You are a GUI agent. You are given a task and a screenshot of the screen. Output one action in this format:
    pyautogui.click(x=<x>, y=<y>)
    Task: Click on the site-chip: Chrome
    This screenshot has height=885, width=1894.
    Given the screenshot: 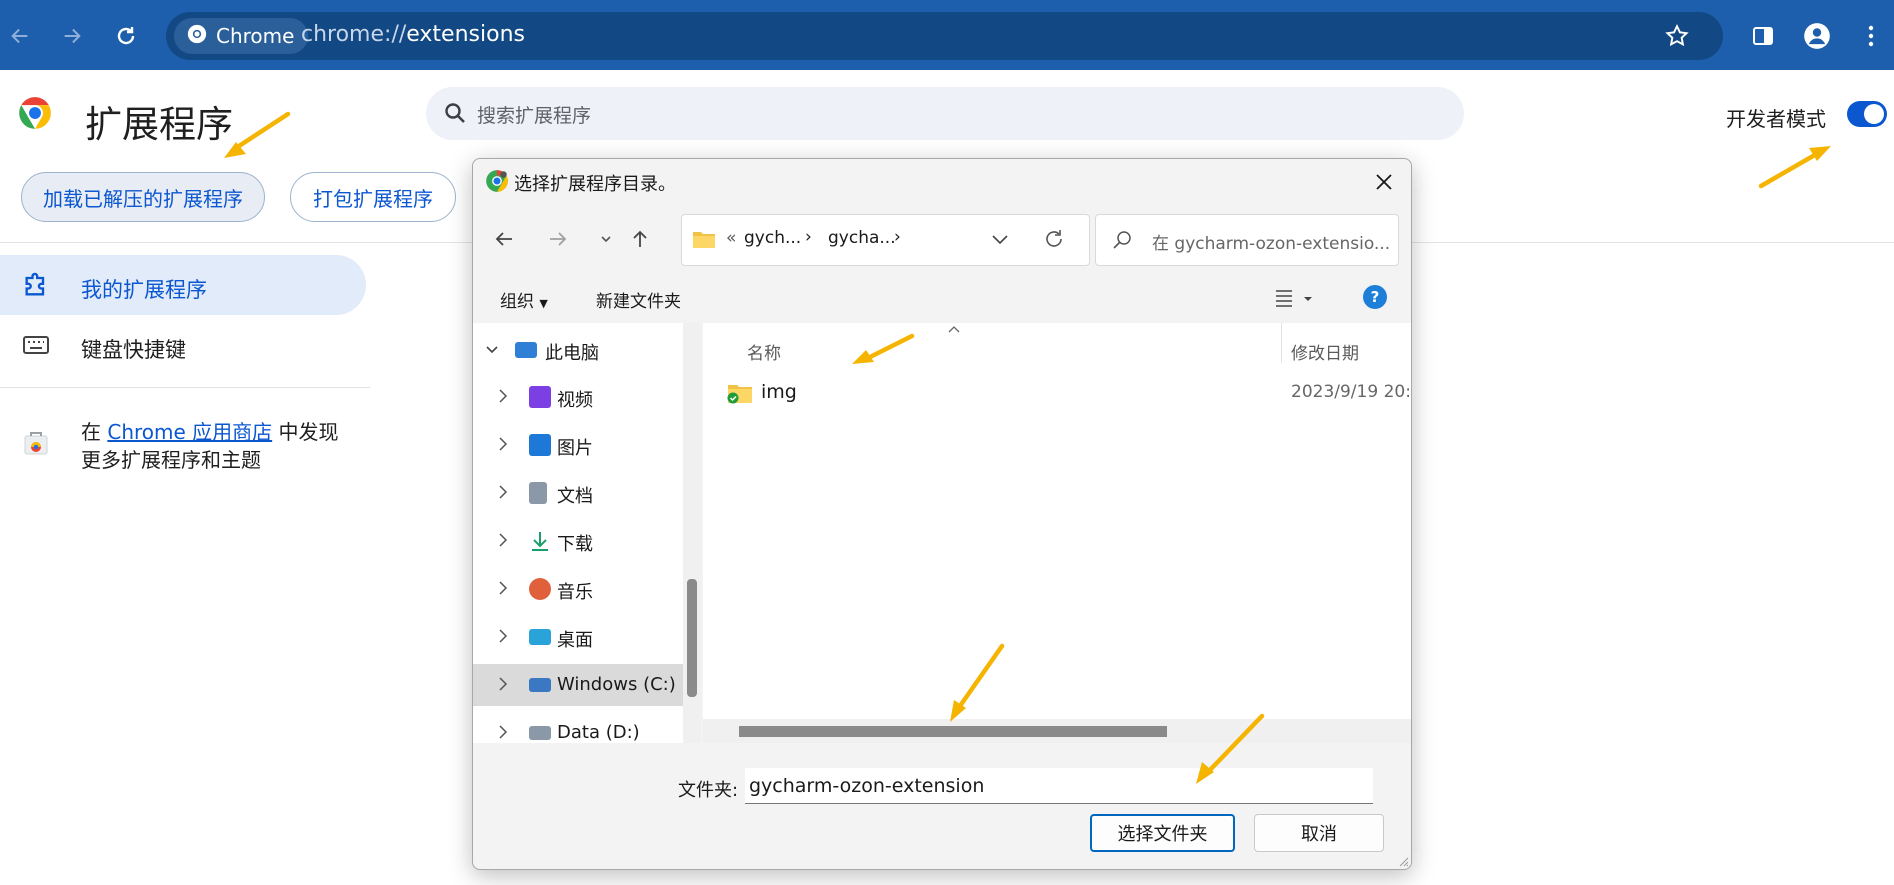 What is the action you would take?
    pyautogui.click(x=241, y=36)
    